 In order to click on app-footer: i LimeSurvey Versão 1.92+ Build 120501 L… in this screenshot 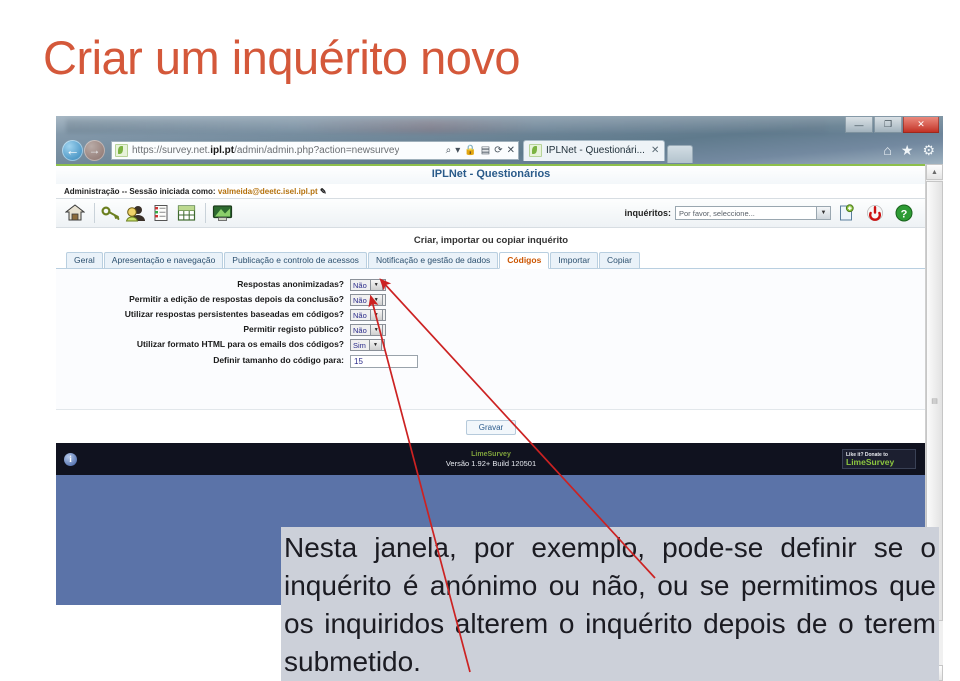, I will do `click(491, 459)`.